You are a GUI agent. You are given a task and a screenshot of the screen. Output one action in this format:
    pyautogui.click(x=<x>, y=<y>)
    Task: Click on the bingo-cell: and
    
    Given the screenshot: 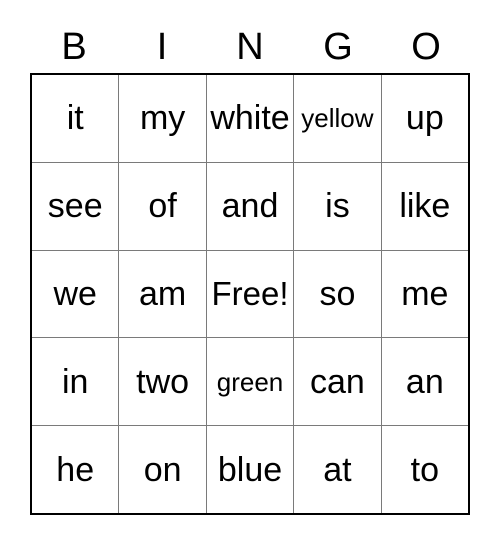 What is the action you would take?
    pyautogui.click(x=250, y=206)
    